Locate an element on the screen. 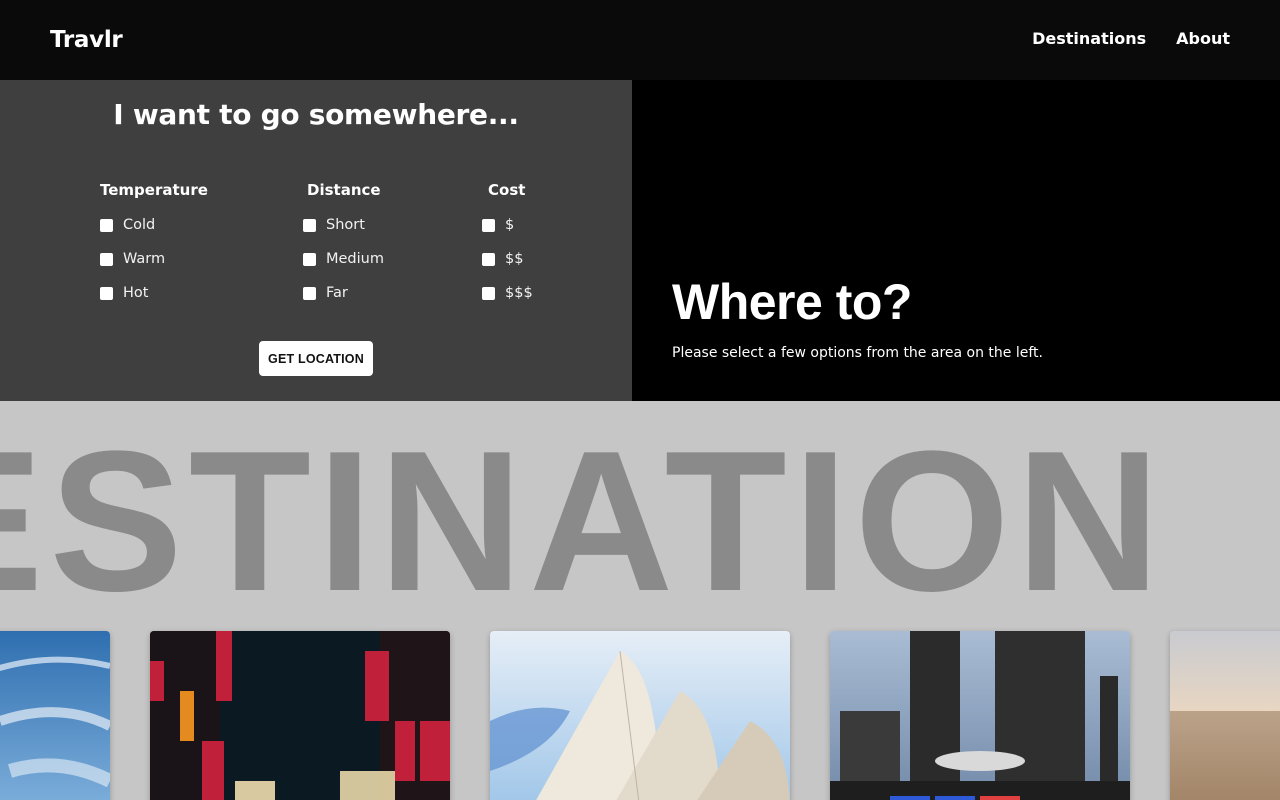 The image size is (1280, 800). option-label: Warm is located at coordinates (144, 259).